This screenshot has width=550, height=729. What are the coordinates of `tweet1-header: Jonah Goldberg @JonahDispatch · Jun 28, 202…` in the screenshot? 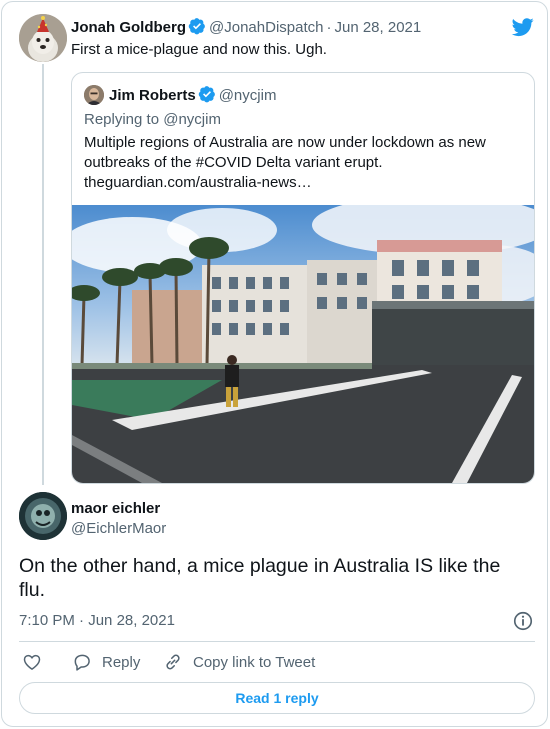 It's located at (246, 27).